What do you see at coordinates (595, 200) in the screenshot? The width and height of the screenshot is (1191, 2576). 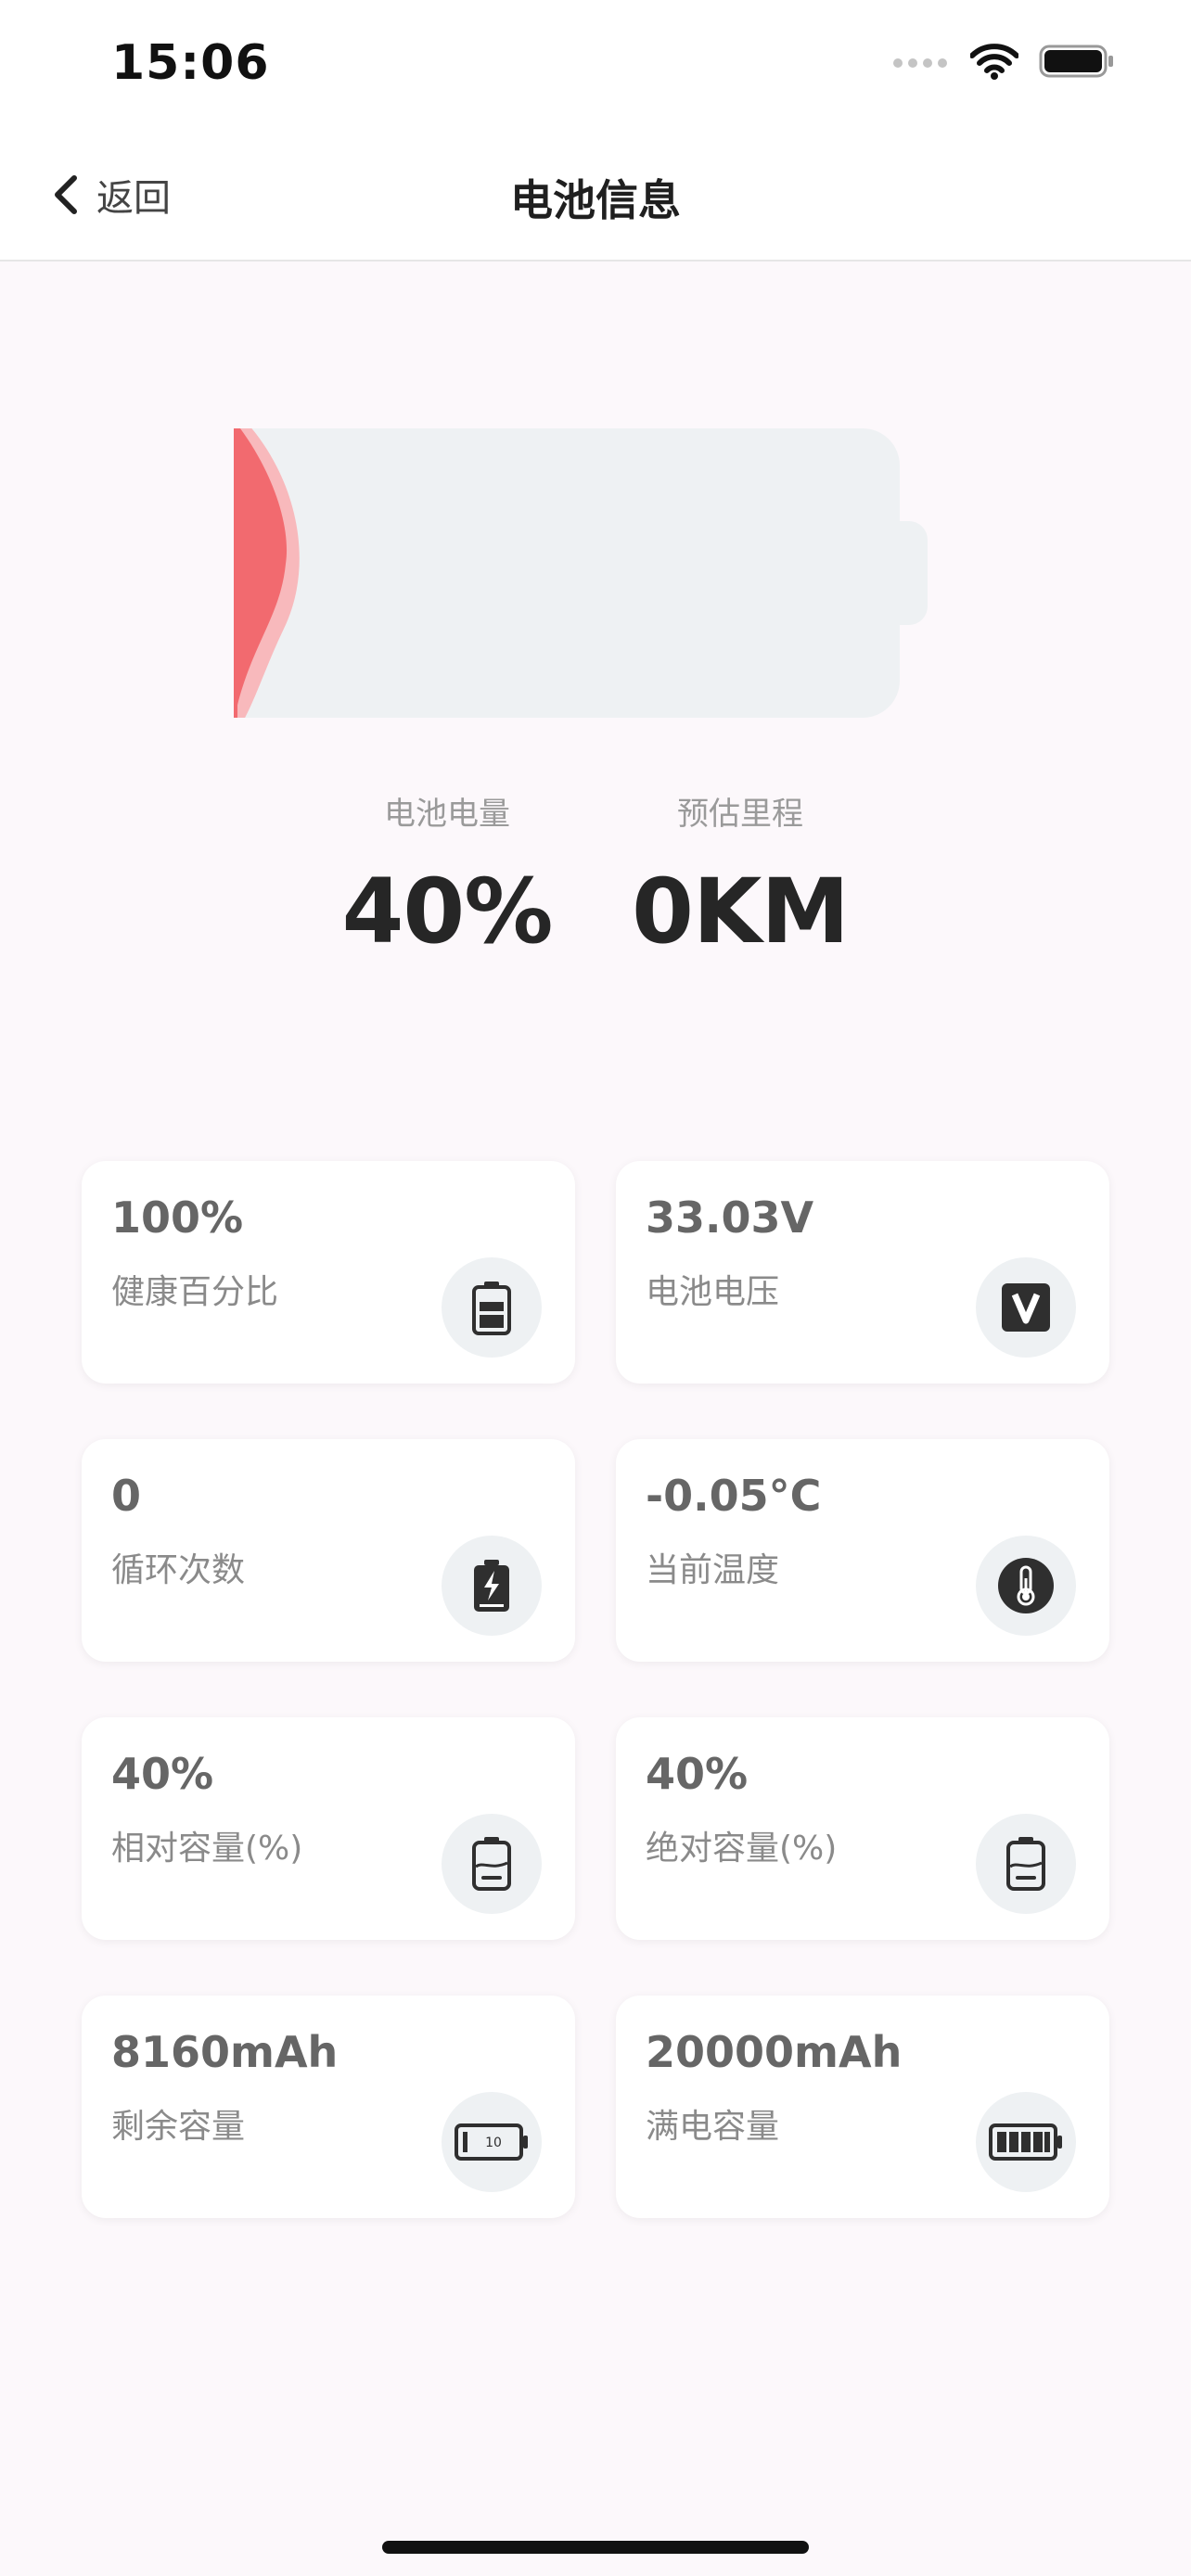 I see `page-title: 电池信息` at bounding box center [595, 200].